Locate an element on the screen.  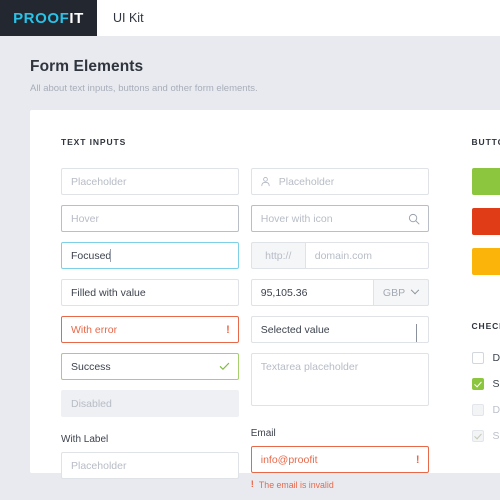
input-placeholder is located at coordinates (150, 181).